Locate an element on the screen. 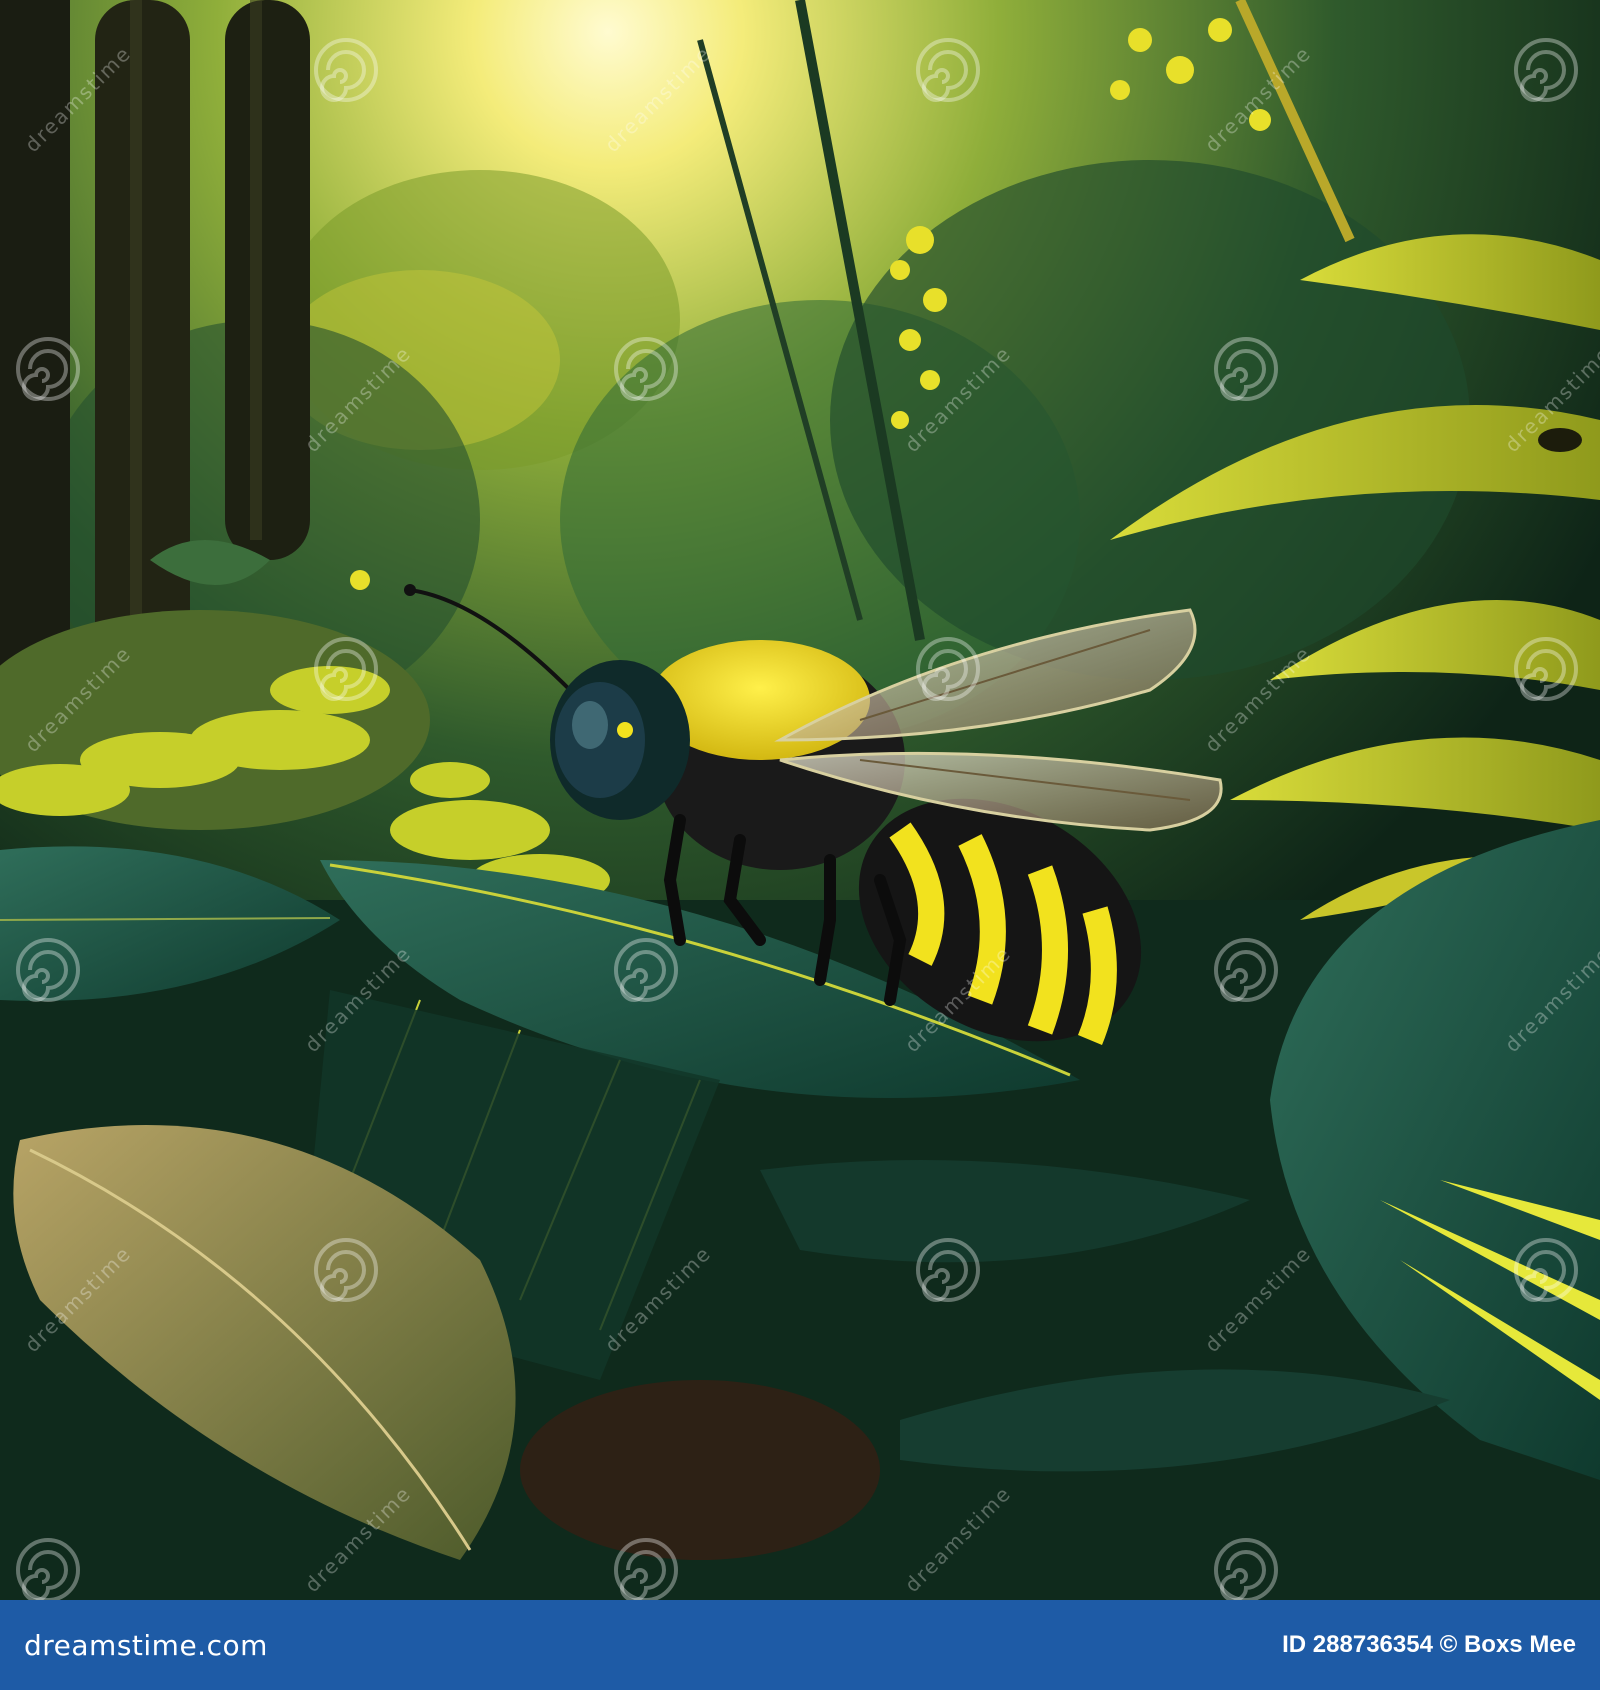  brand-link: dreamstime.com is located at coordinates (146, 1645).